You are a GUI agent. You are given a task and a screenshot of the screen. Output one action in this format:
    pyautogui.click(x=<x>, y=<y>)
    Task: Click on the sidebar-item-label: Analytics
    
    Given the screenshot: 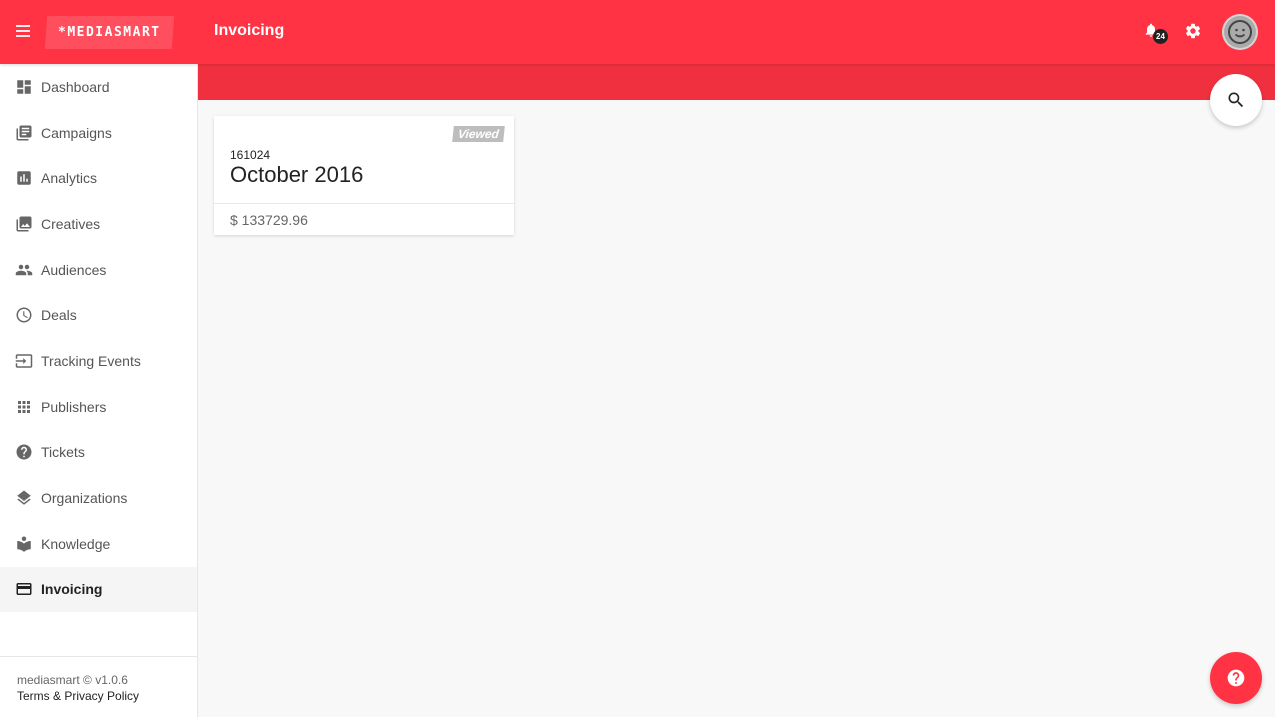 What is the action you would take?
    pyautogui.click(x=69, y=178)
    